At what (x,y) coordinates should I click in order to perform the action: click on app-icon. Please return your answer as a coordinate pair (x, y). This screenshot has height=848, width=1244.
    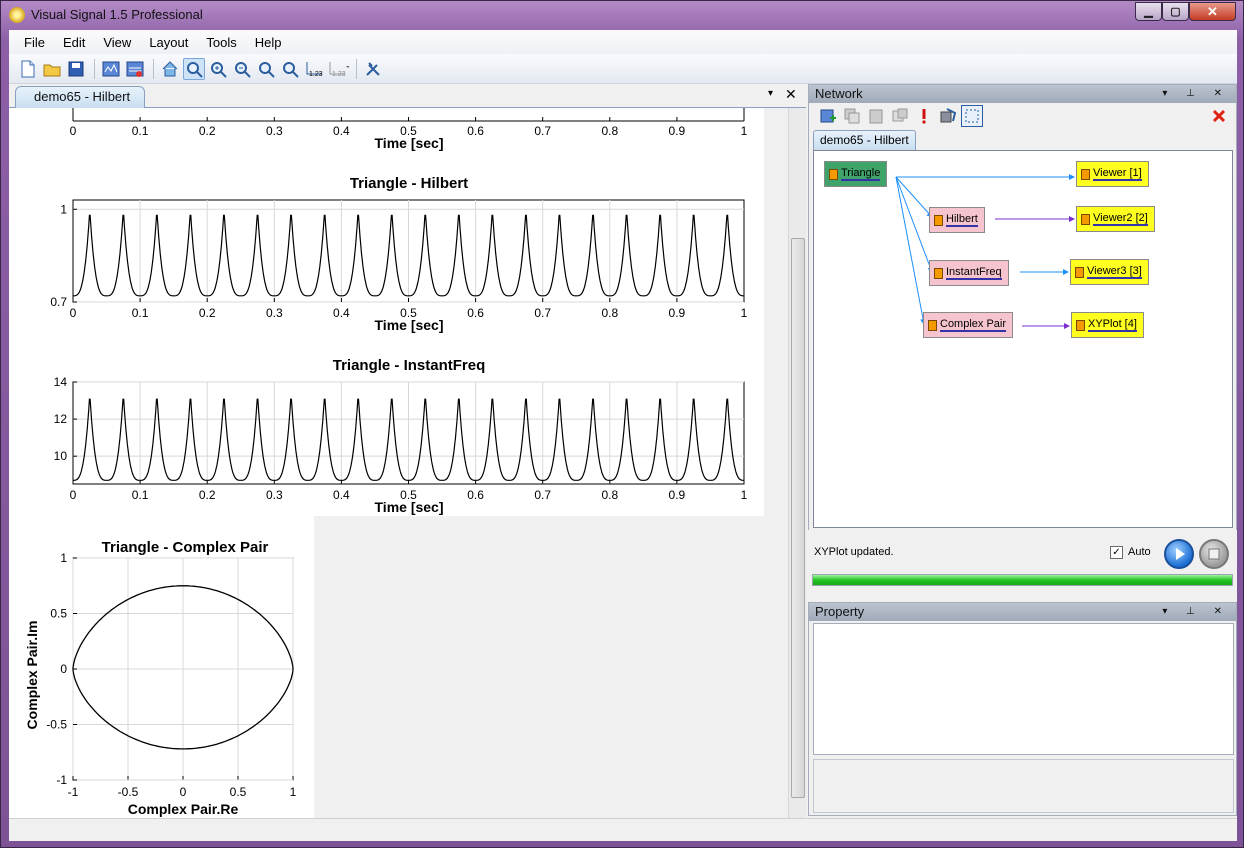
    Looking at the image, I should click on (17, 15).